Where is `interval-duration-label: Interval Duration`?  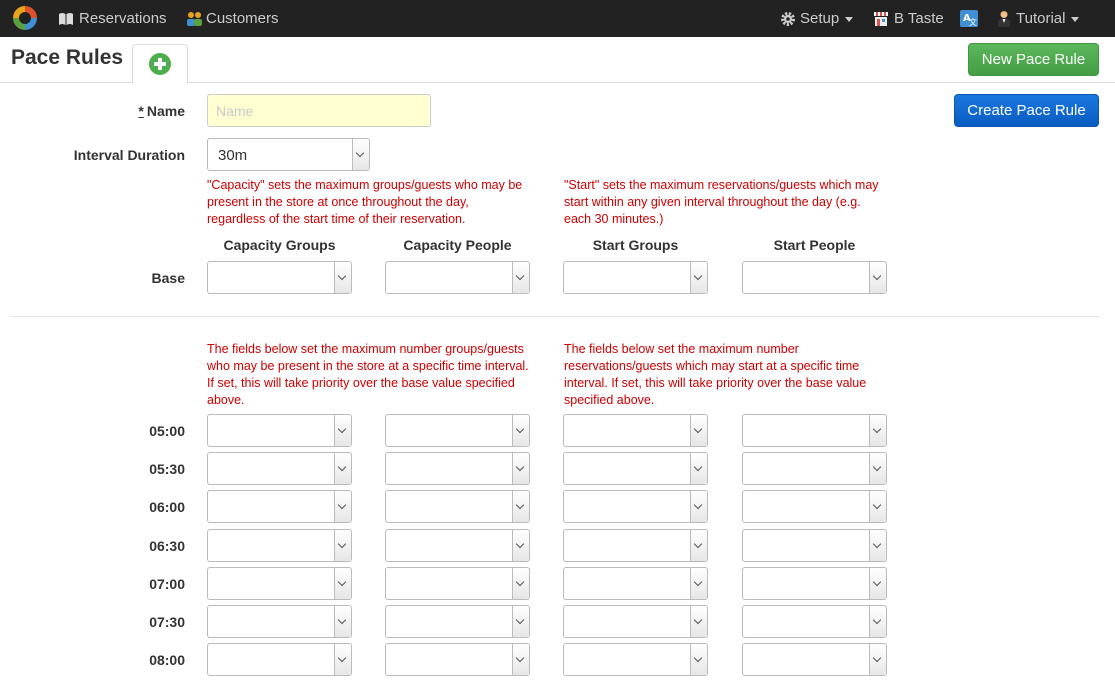 interval-duration-label: Interval Duration is located at coordinates (129, 155).